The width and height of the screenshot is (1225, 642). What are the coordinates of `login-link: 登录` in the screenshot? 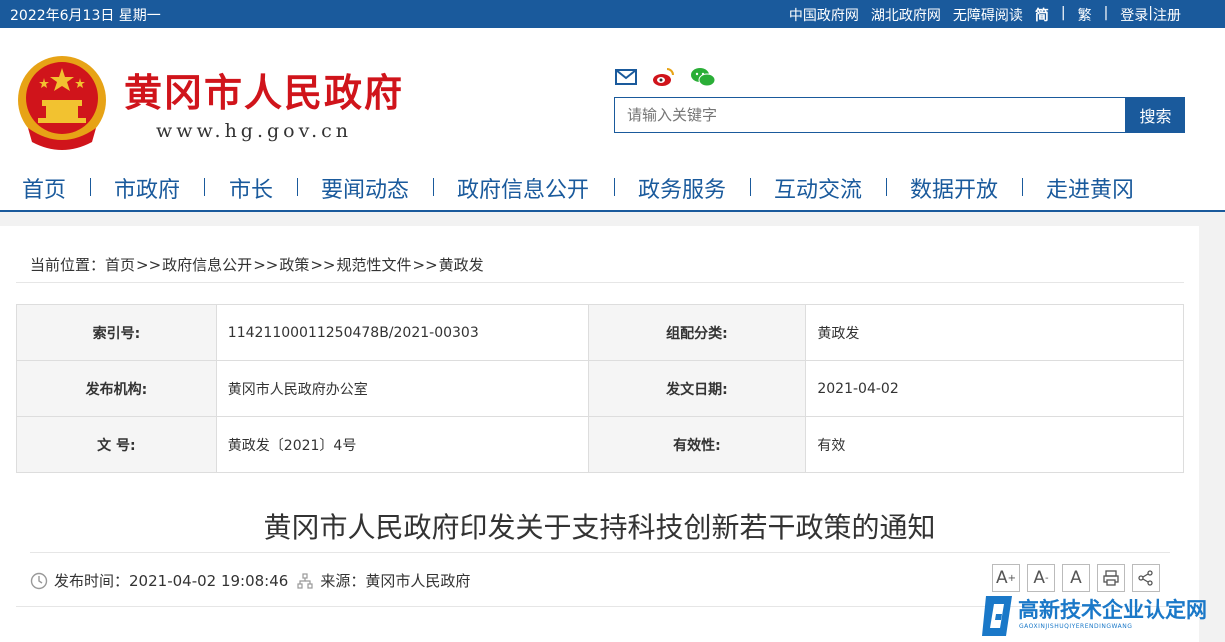 It's located at (1134, 15).